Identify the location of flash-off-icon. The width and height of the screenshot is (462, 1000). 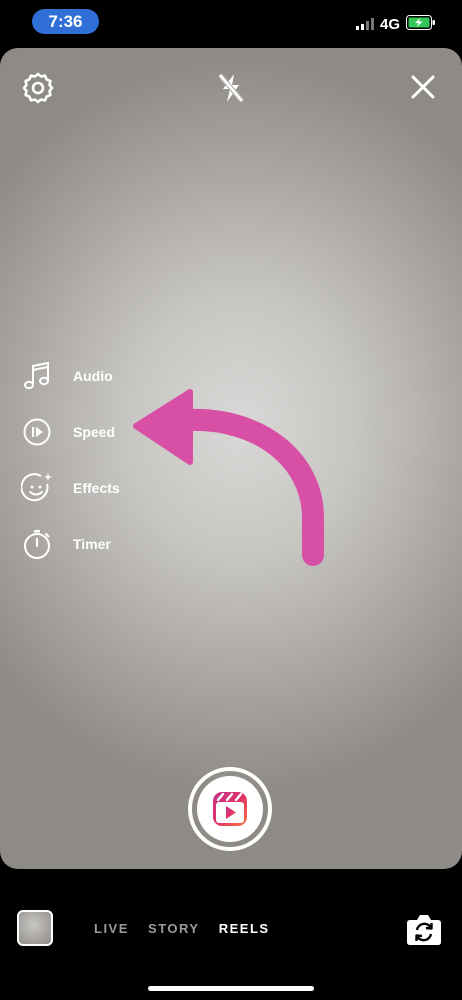
(231, 88).